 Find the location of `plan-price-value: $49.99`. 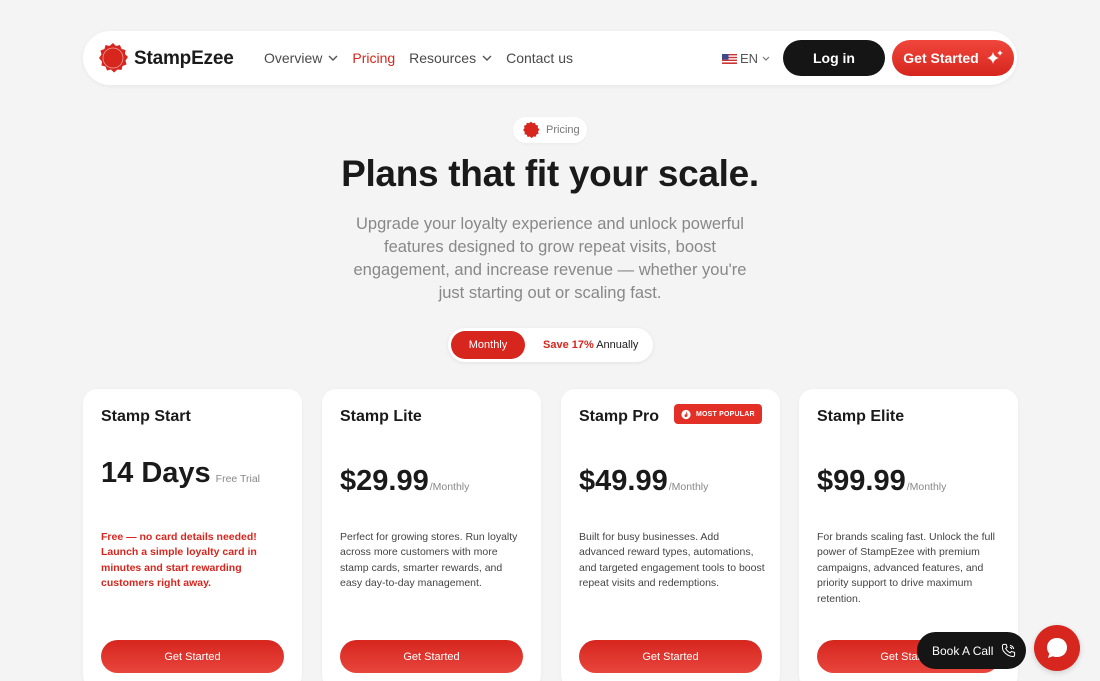

plan-price-value: $49.99 is located at coordinates (623, 481).